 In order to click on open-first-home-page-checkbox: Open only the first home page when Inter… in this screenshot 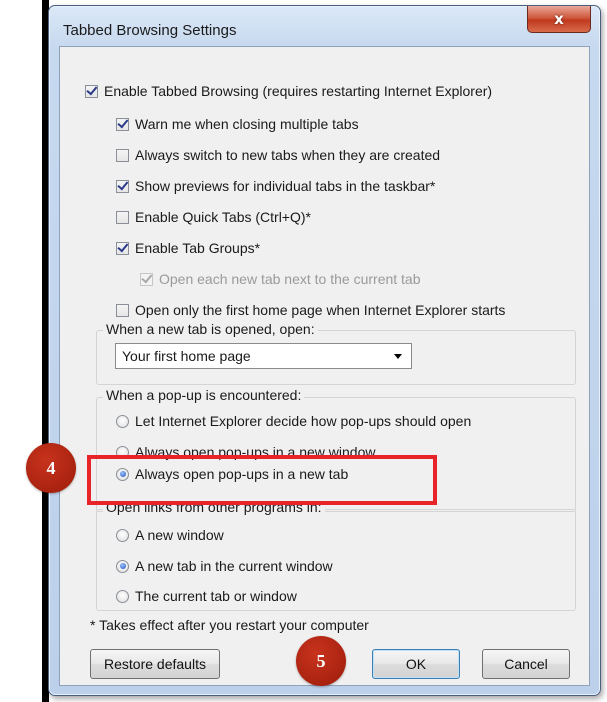, I will do `click(310, 310)`.